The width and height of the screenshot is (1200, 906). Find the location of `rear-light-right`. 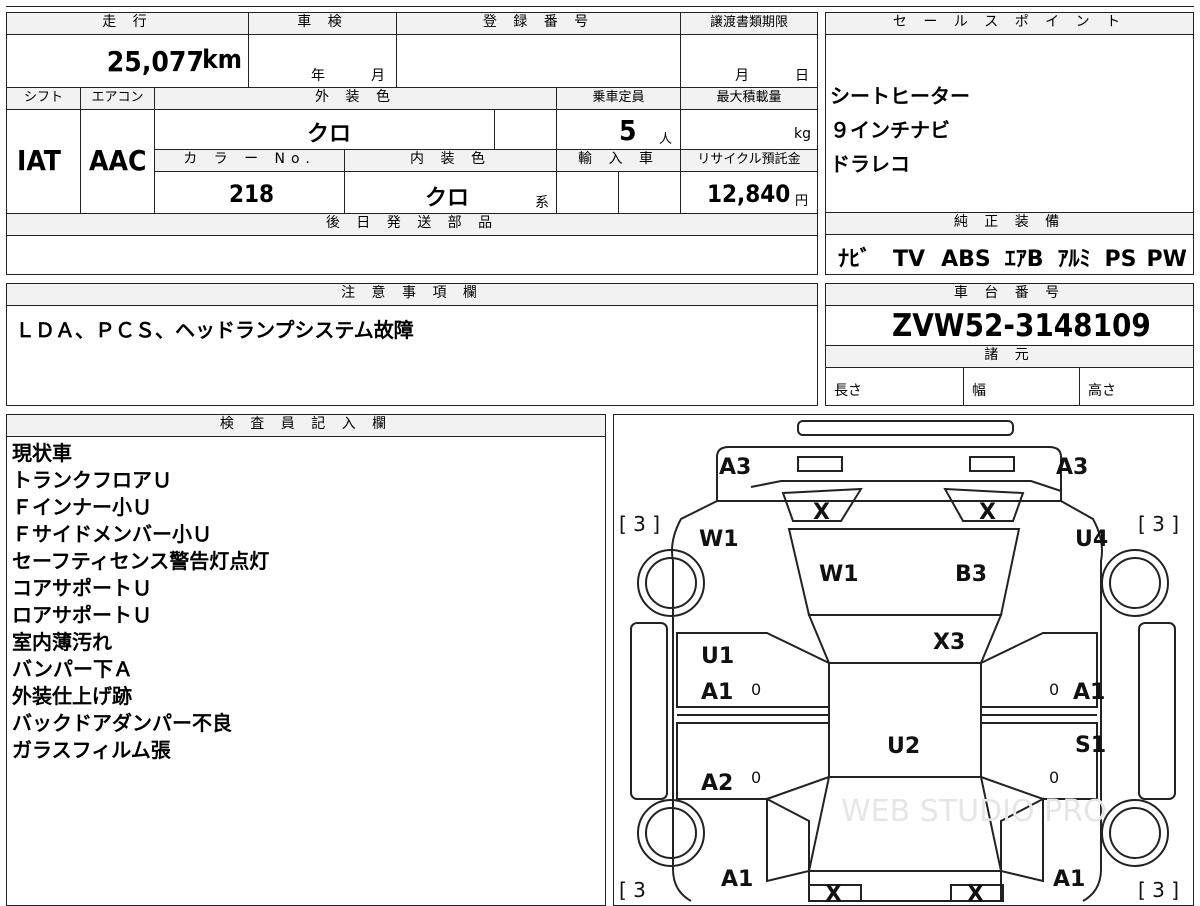

rear-light-right is located at coordinates (992, 464).